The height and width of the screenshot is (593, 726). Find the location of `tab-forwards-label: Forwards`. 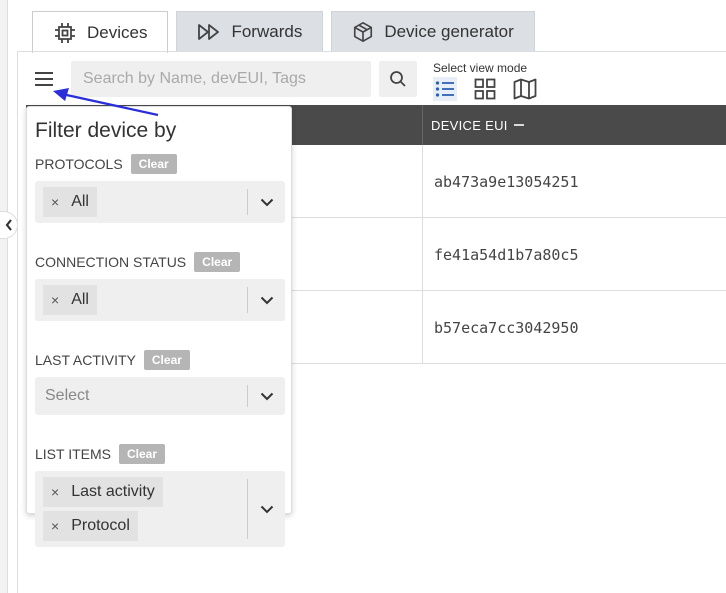

tab-forwards-label: Forwards is located at coordinates (267, 31).